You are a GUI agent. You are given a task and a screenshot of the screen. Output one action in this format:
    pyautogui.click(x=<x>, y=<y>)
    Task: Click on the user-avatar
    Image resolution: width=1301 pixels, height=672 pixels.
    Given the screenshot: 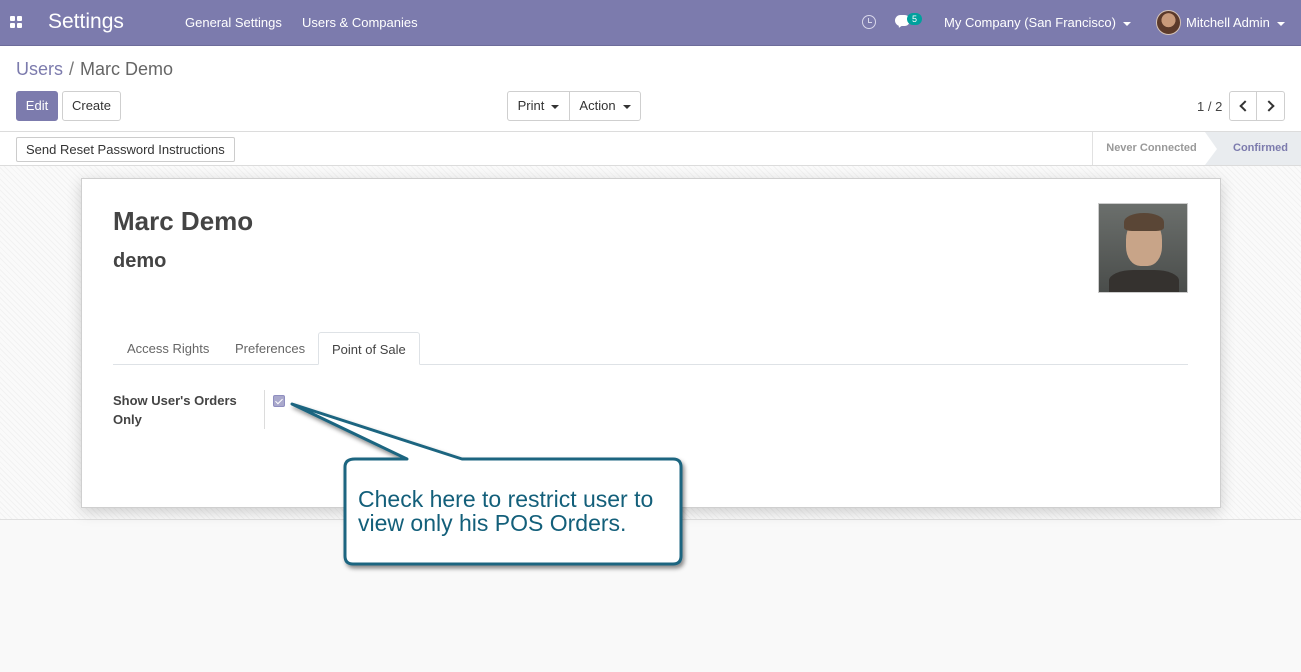 What is the action you would take?
    pyautogui.click(x=1168, y=22)
    